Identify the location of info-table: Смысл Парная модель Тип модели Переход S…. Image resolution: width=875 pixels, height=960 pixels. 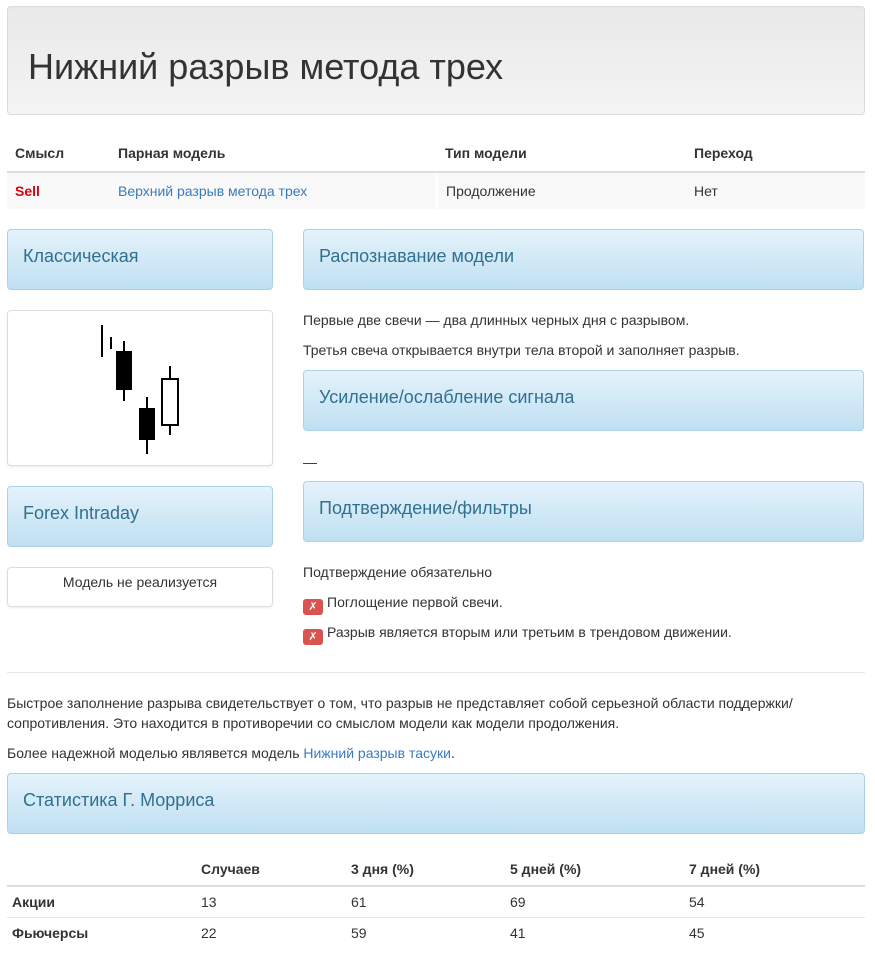
(436, 171).